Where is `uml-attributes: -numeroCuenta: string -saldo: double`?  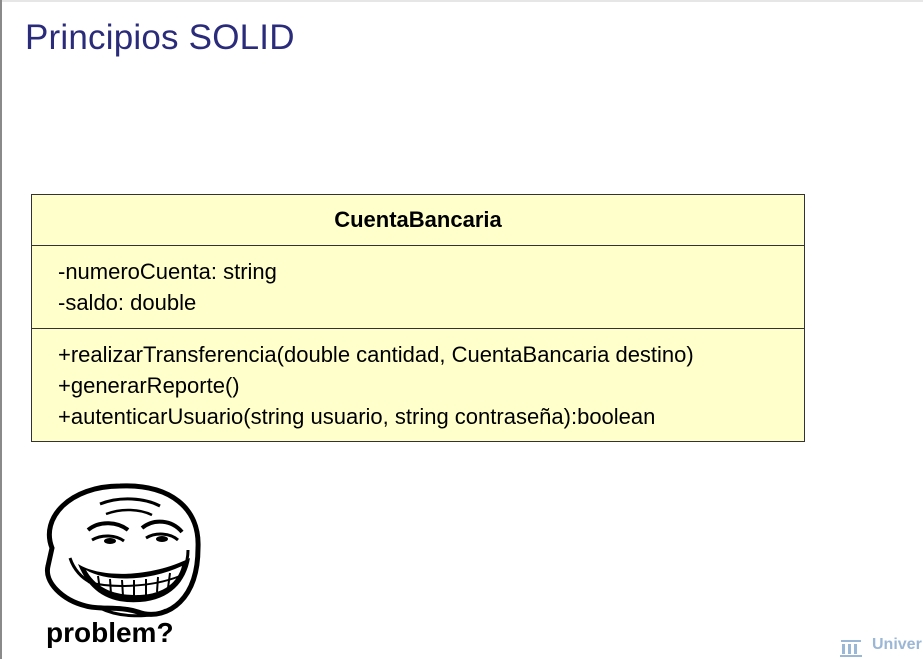 uml-attributes: -numeroCuenta: string -saldo: double is located at coordinates (418, 287).